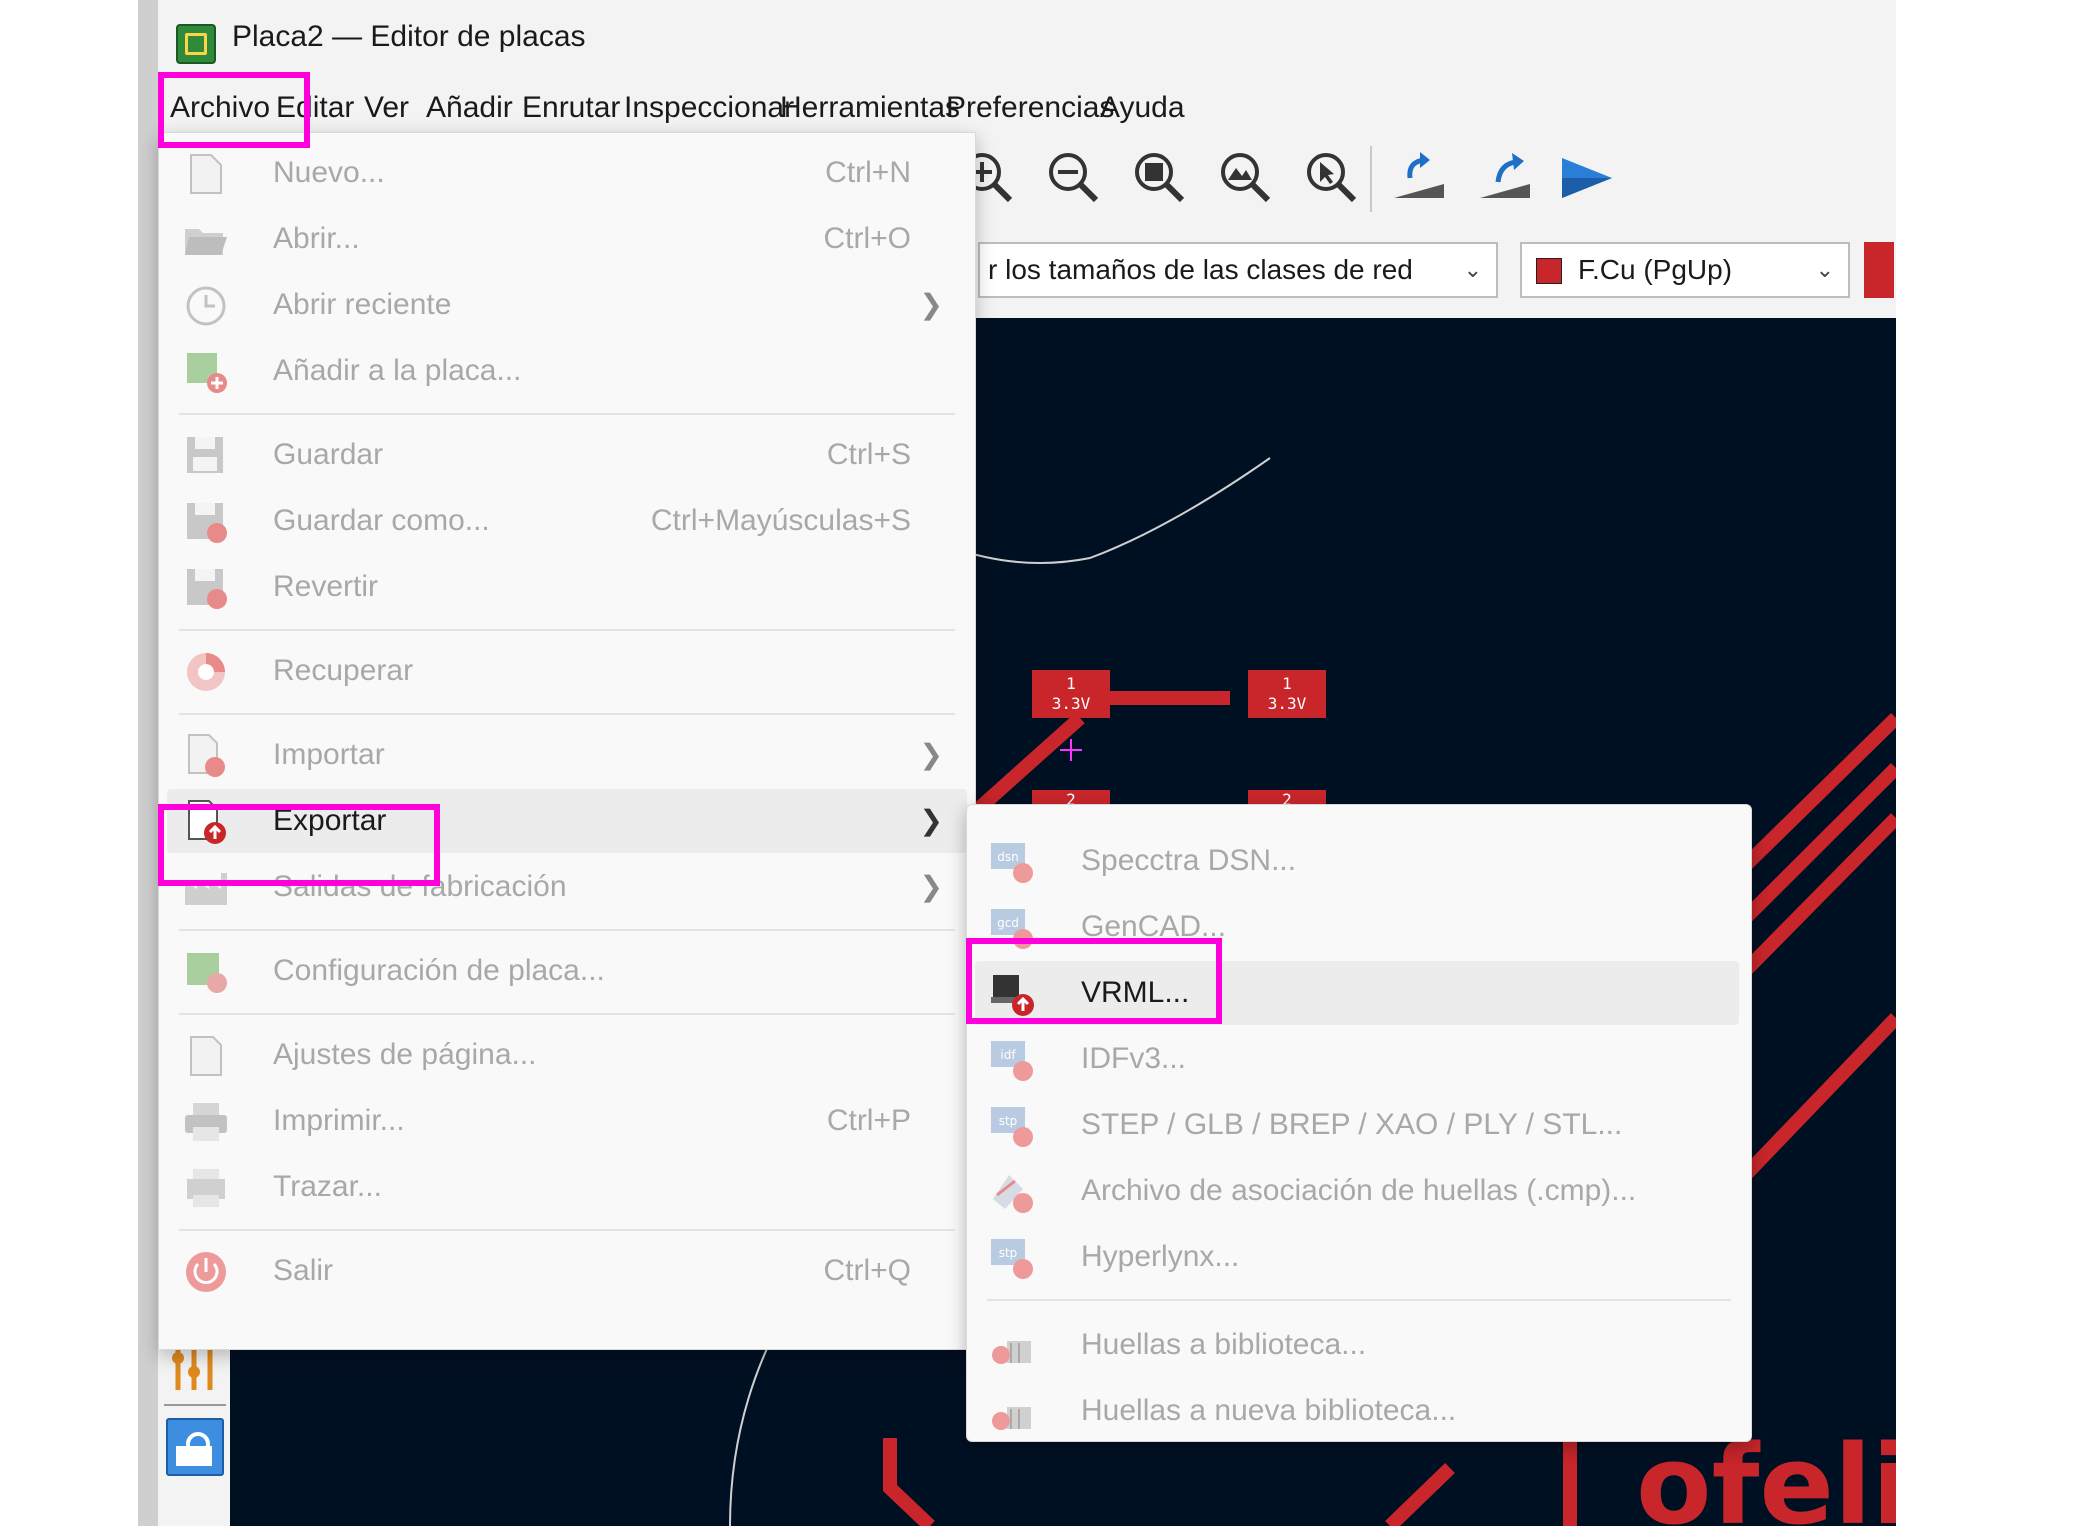 The width and height of the screenshot is (2098, 1526). I want to click on menu-item-shortcut: Ctrl+S, so click(868, 454).